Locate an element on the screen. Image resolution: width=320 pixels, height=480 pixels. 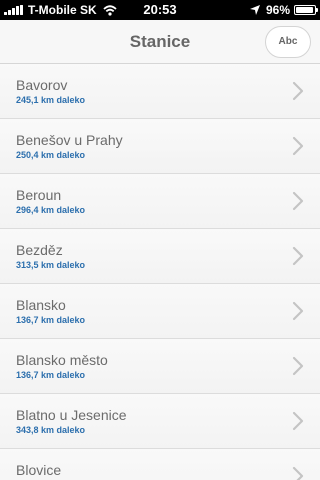
station-row: Blansko město 136,7 km daleko is located at coordinates (160, 366).